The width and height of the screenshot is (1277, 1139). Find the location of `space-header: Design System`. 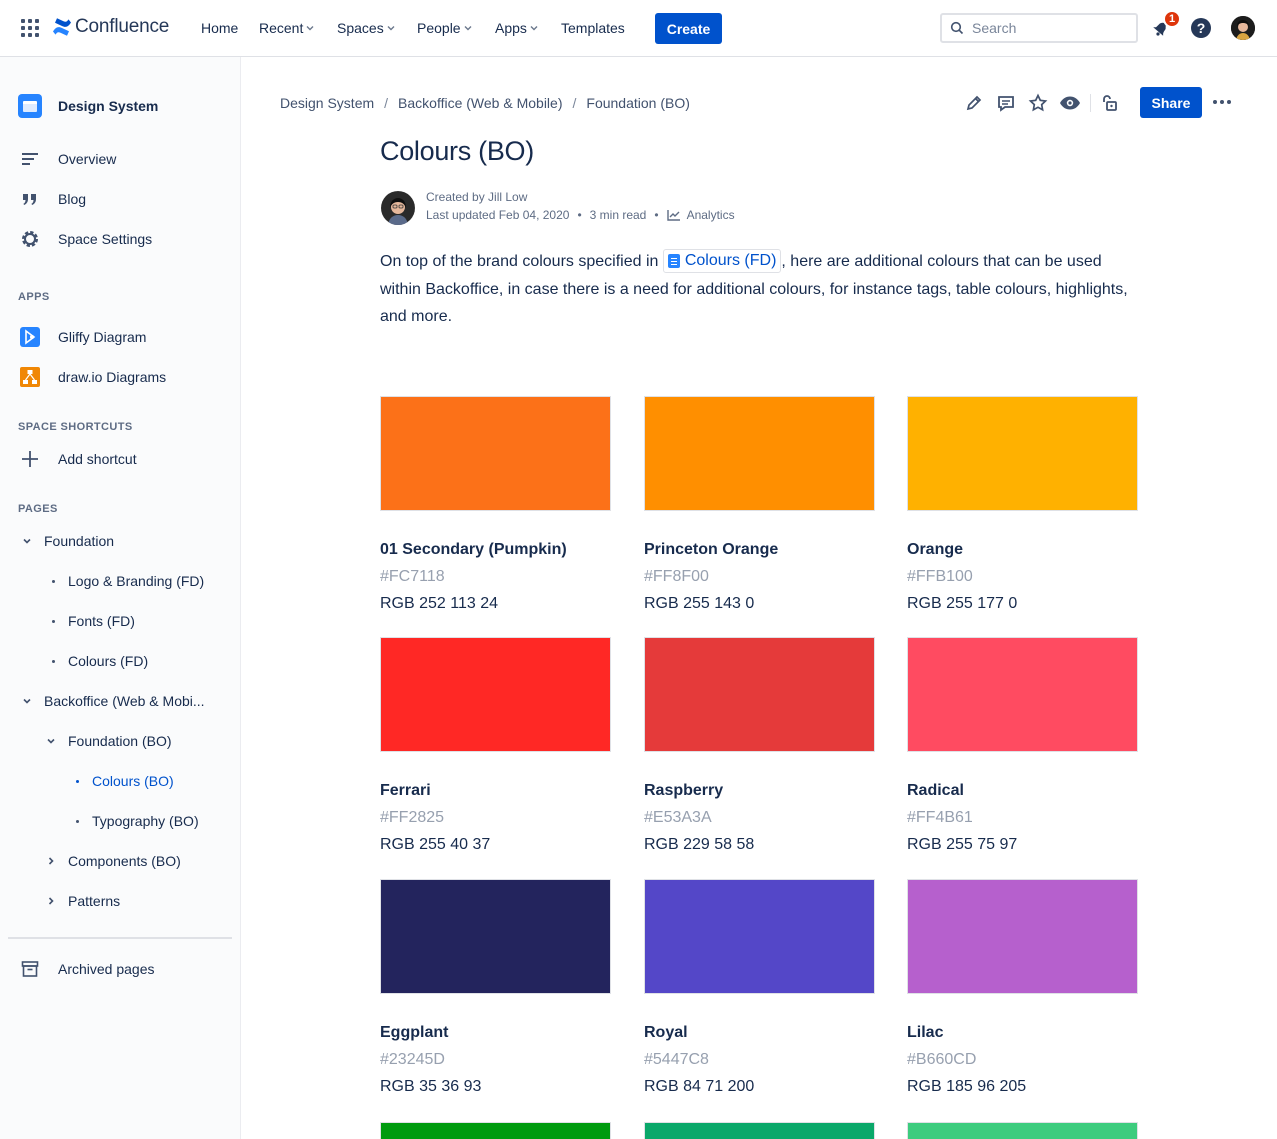

space-header: Design System is located at coordinates (88, 106).